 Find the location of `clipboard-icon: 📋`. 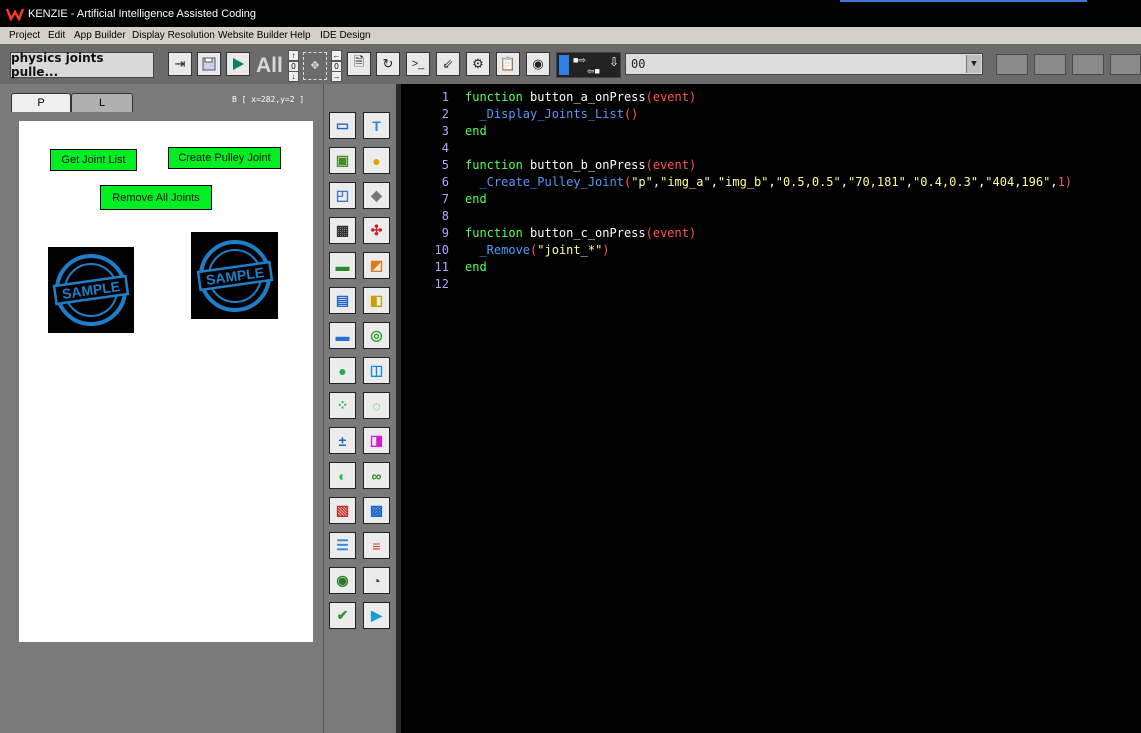

clipboard-icon: 📋 is located at coordinates (508, 63).